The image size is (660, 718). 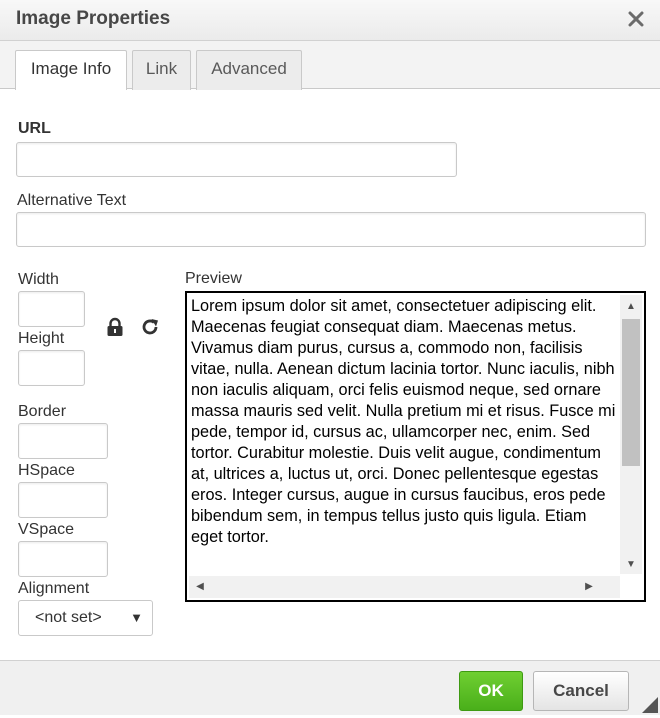 What do you see at coordinates (150, 327) in the screenshot?
I see `reset-size-icon` at bounding box center [150, 327].